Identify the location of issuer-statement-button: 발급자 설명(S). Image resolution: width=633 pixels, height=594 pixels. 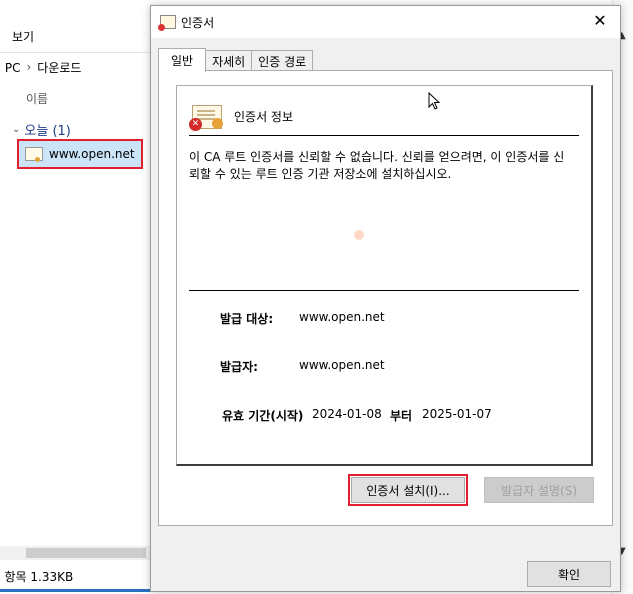
(539, 490).